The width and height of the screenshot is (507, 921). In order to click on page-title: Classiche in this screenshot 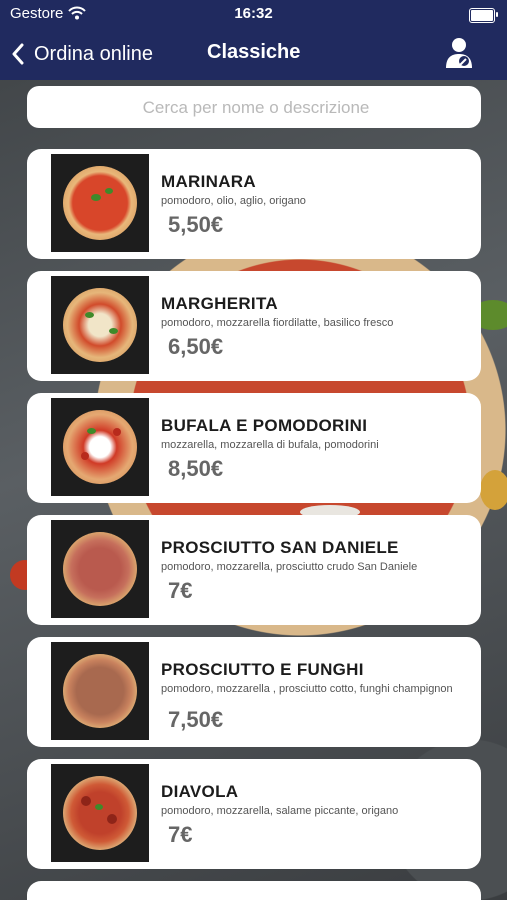, I will do `click(254, 52)`.